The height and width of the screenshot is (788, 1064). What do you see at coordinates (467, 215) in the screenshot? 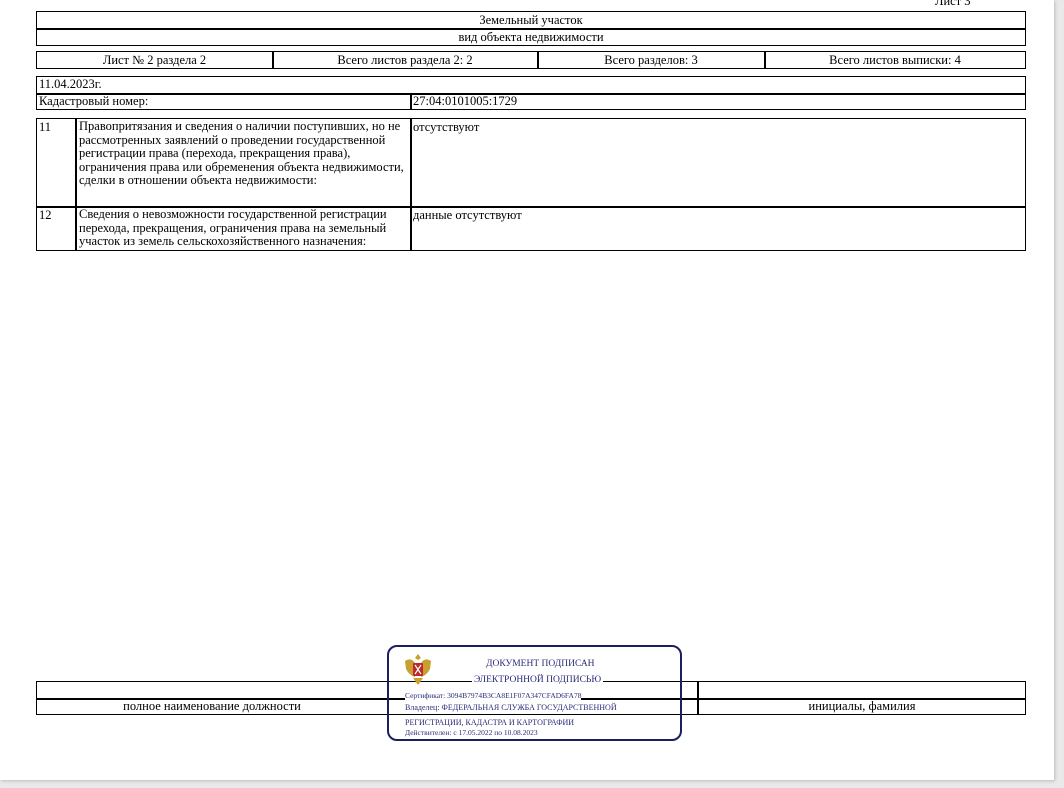
I see `row-value: данные отсутствуют` at bounding box center [467, 215].